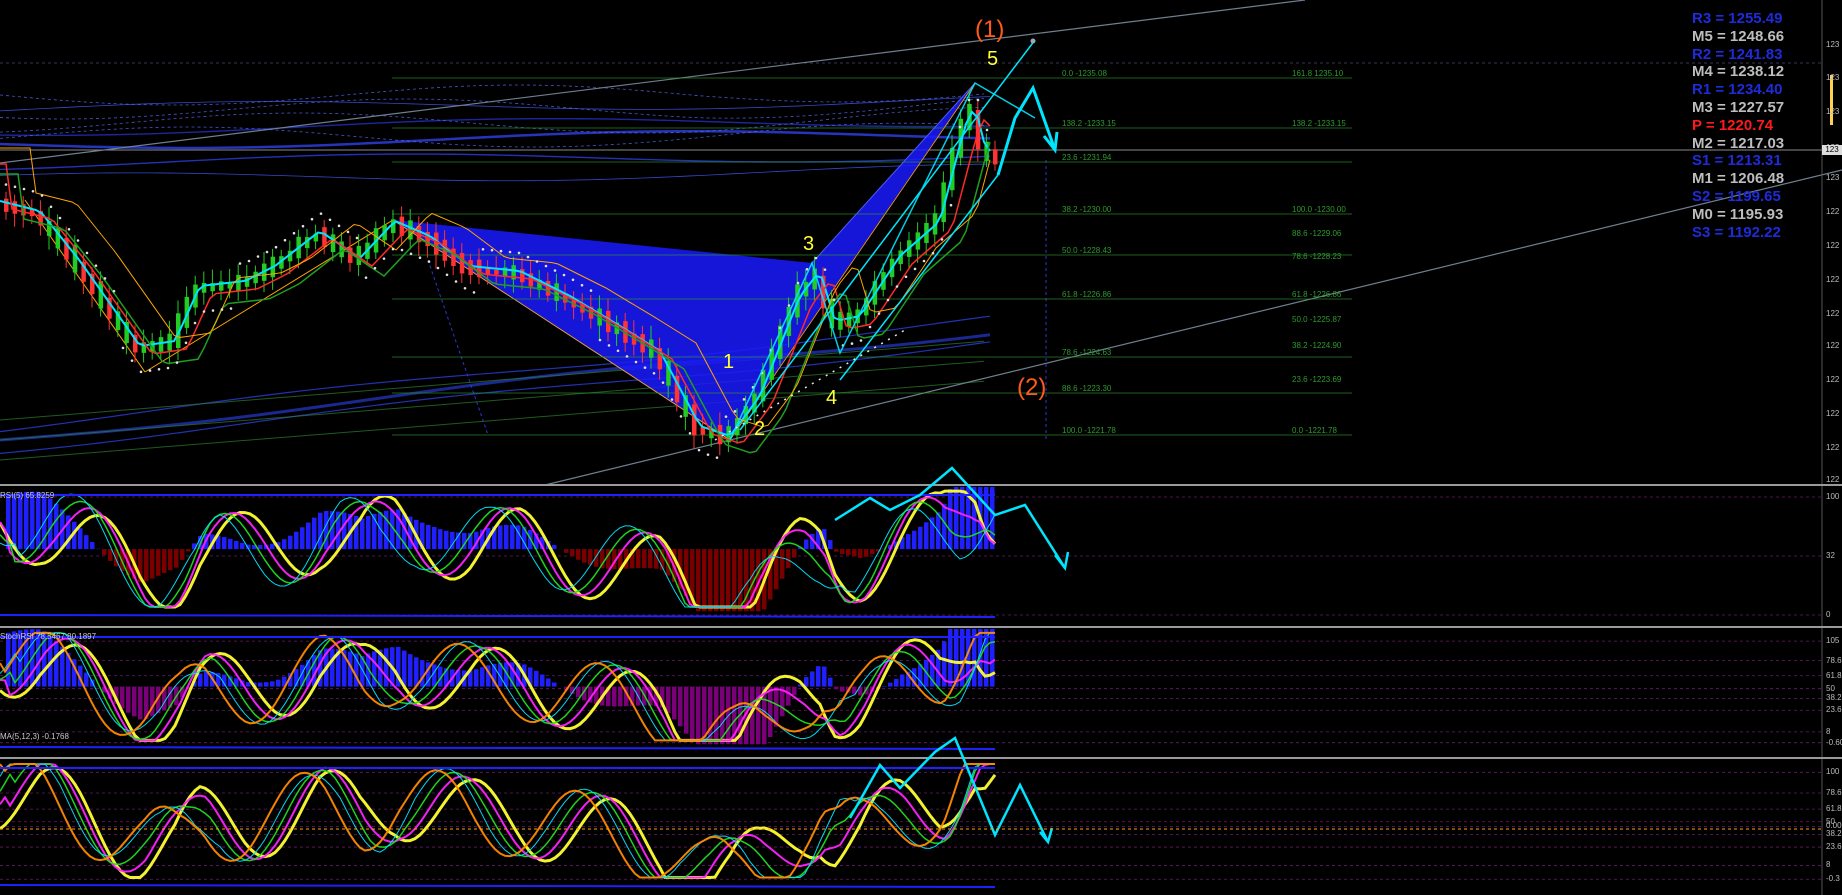 The height and width of the screenshot is (895, 1842). I want to click on anchor-point, so click(1033, 41).